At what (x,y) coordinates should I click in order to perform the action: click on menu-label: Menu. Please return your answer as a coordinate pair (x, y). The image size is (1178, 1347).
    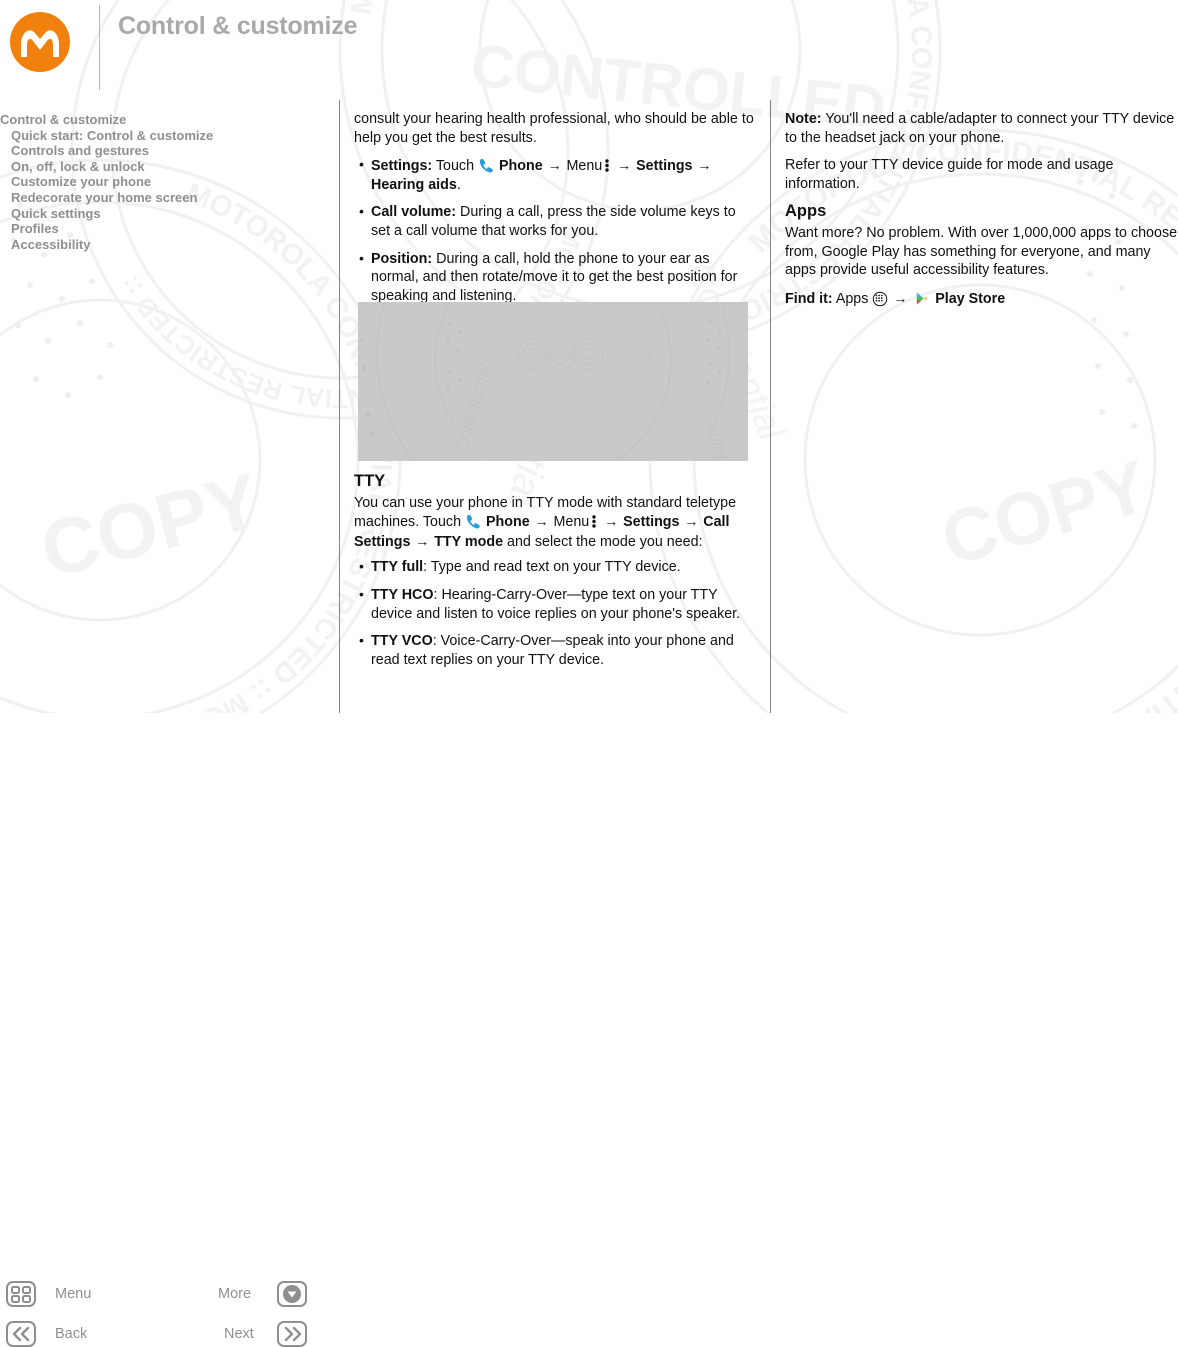
    Looking at the image, I should click on (73, 1294).